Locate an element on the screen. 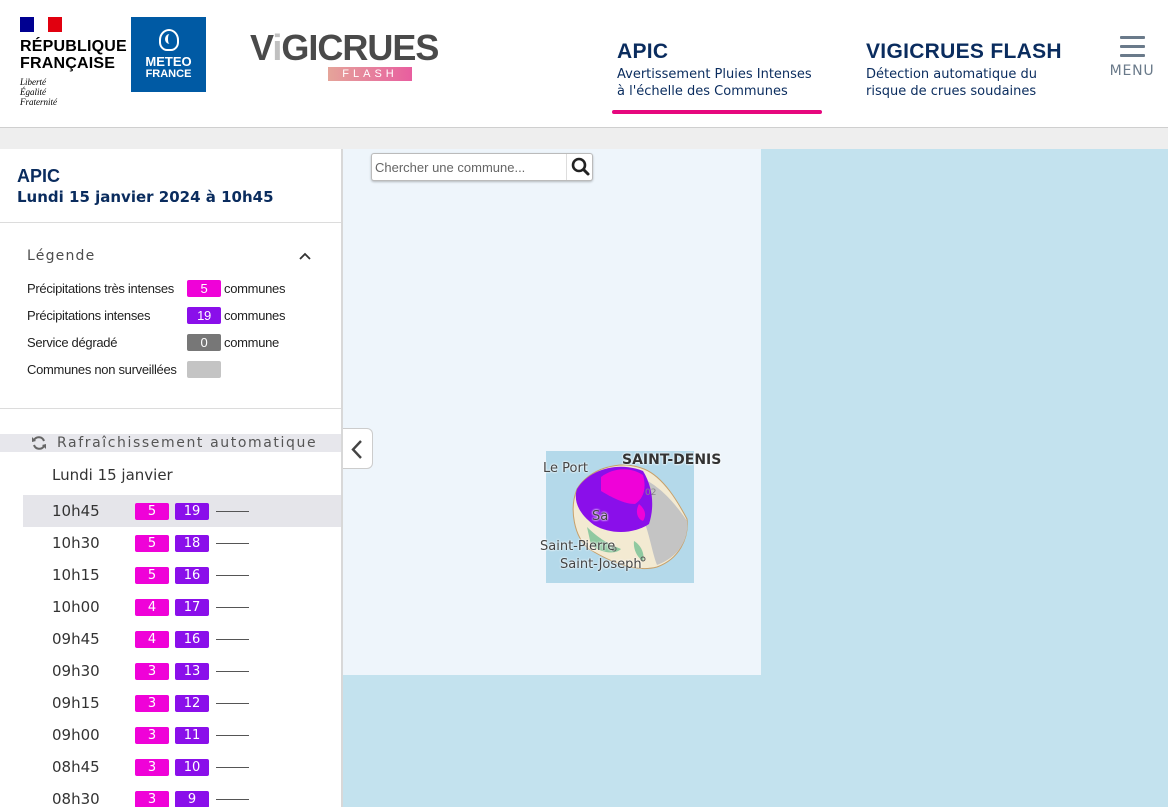  place-saint-denis: SAINT-DENIS is located at coordinates (672, 460).